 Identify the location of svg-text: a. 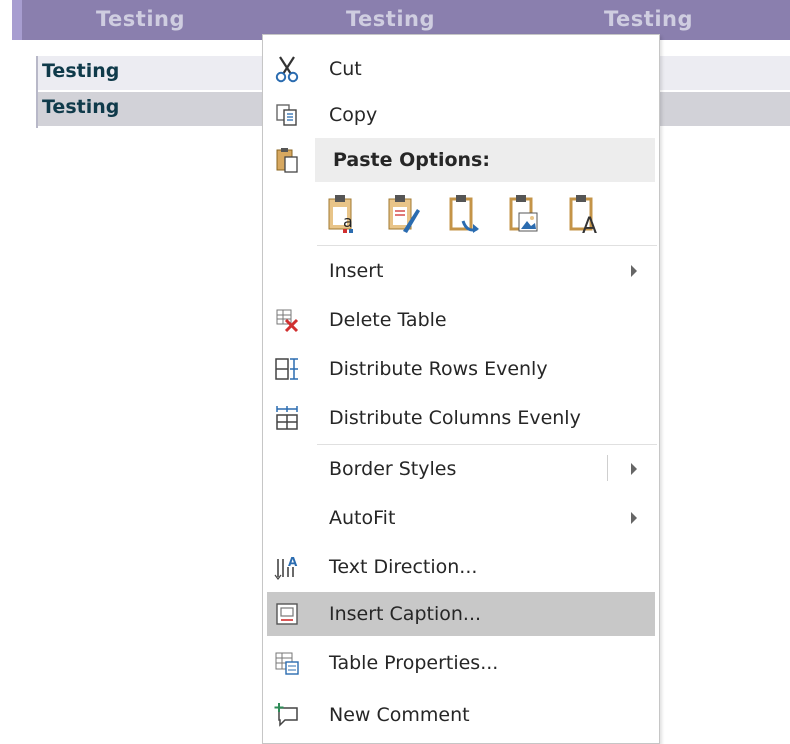
(348, 221).